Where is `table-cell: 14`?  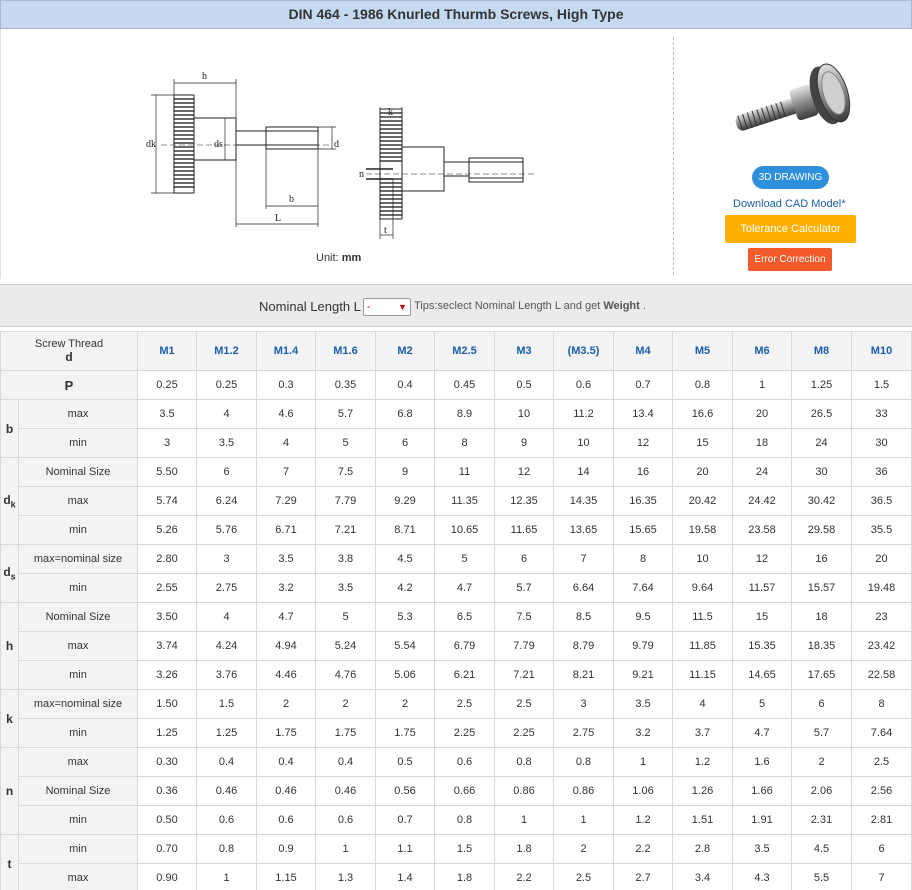 table-cell: 14 is located at coordinates (583, 472).